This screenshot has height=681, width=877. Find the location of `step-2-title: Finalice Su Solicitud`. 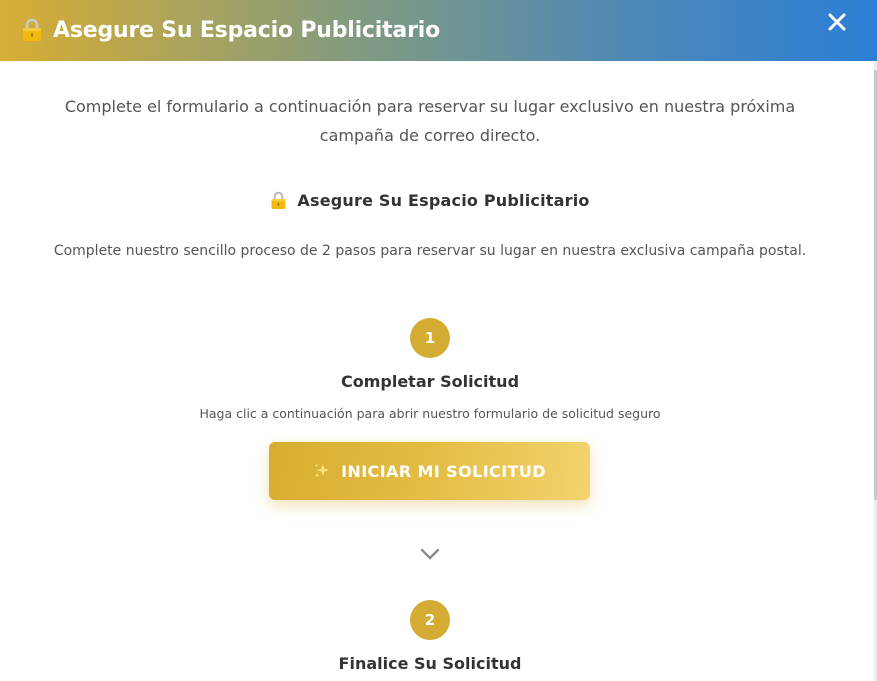

step-2-title: Finalice Su Solicitud is located at coordinates (430, 663).